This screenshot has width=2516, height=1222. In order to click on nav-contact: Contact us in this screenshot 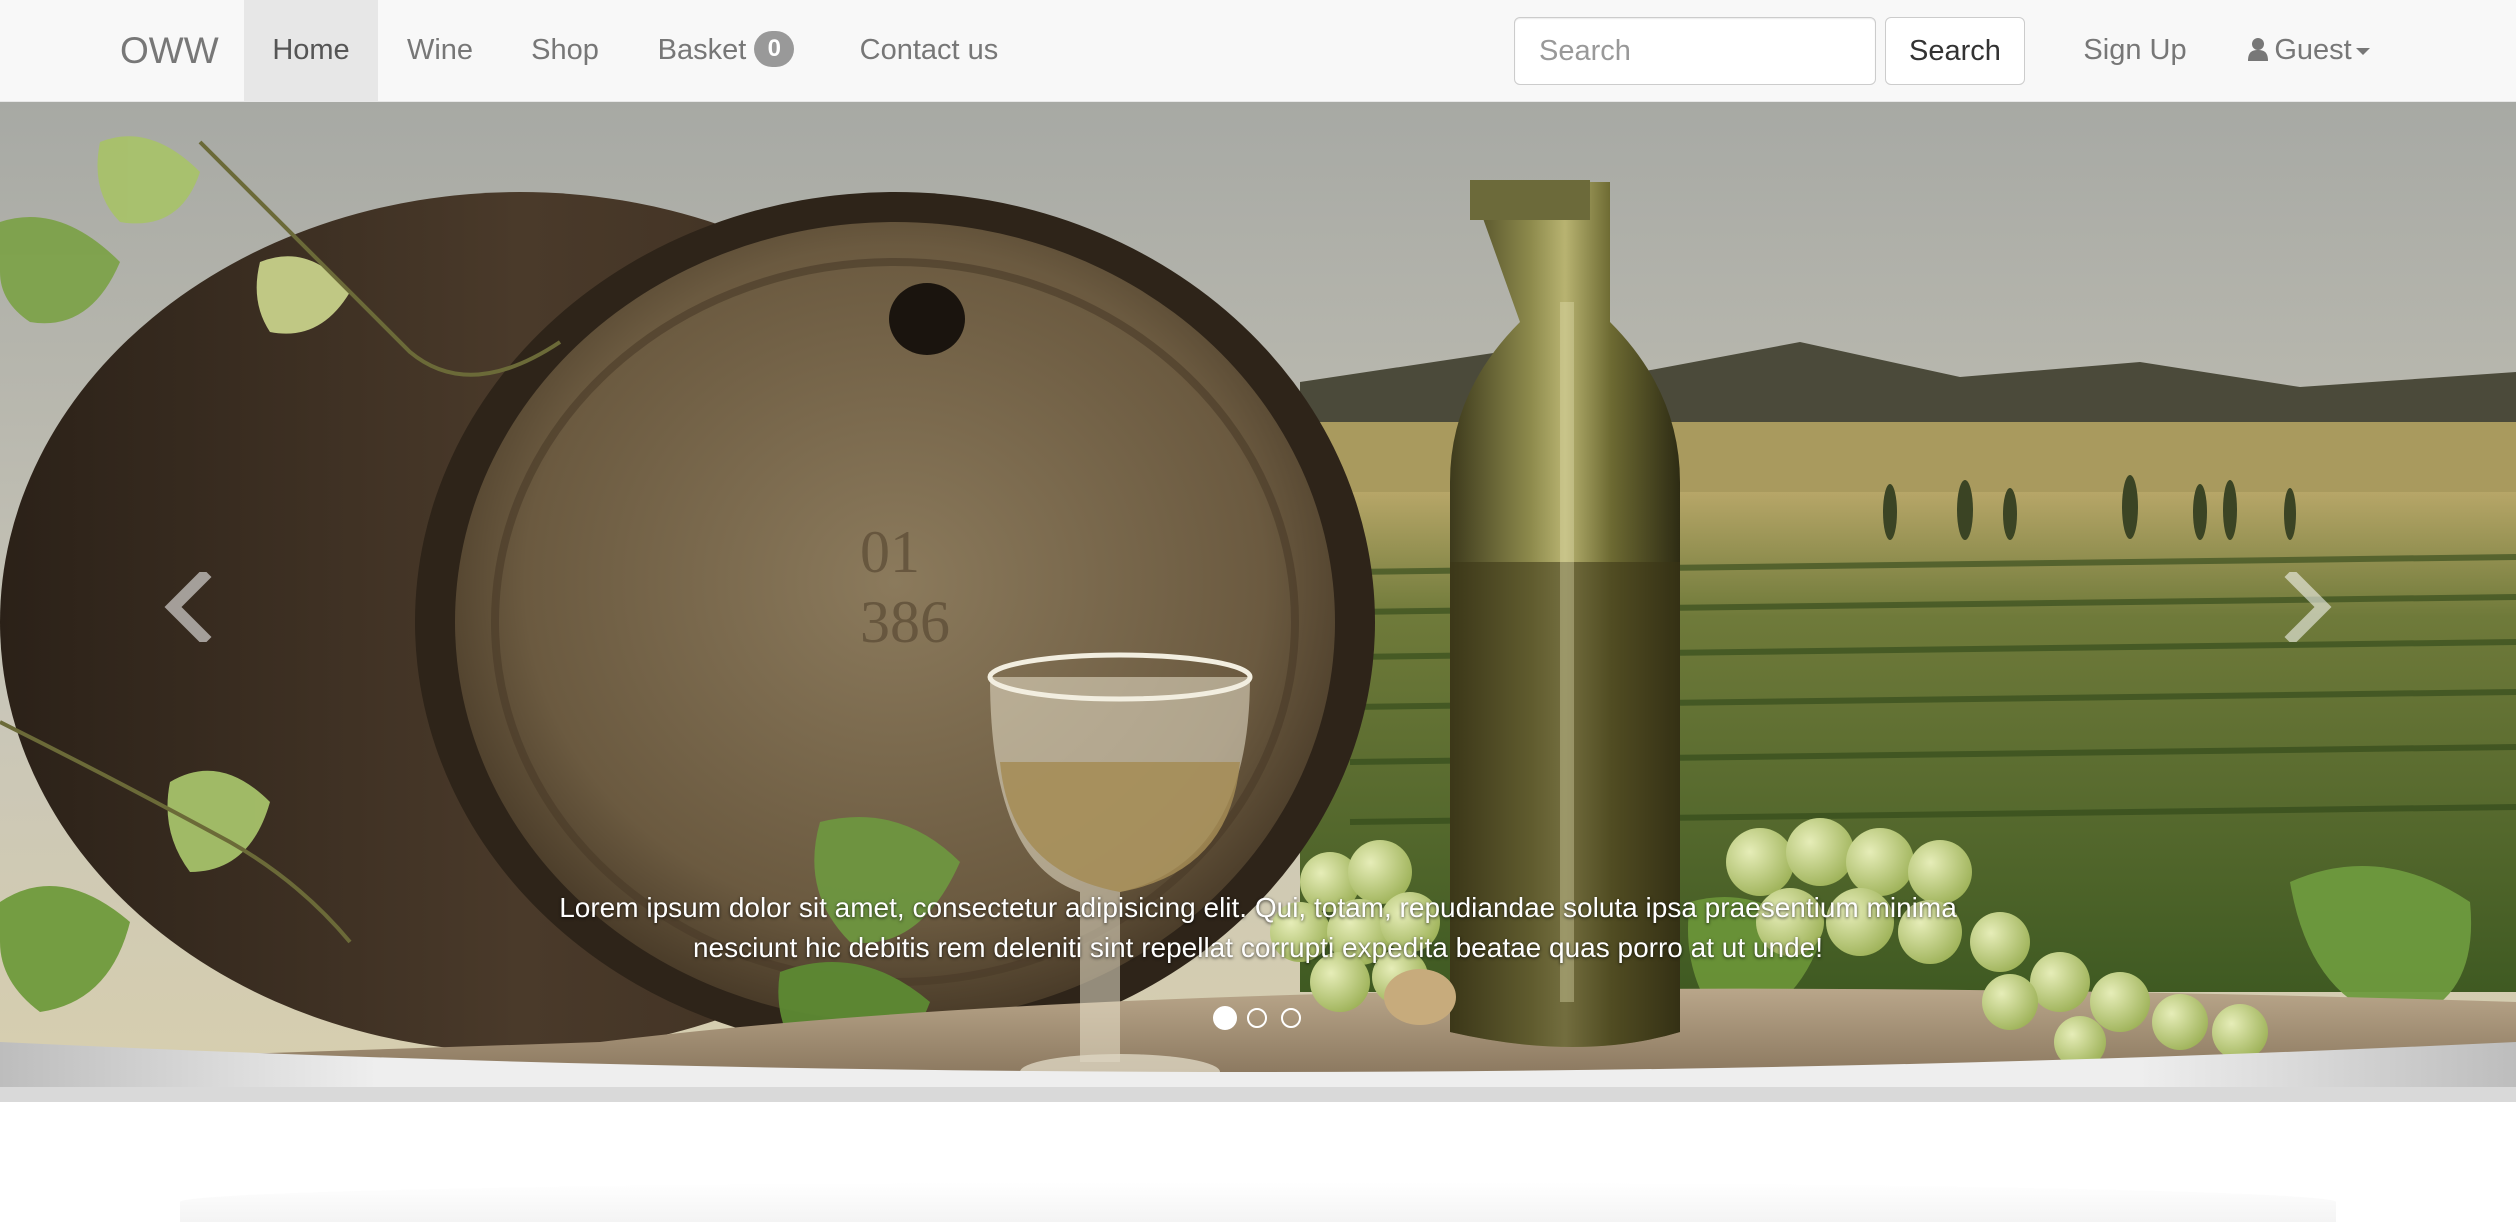, I will do `click(929, 50)`.